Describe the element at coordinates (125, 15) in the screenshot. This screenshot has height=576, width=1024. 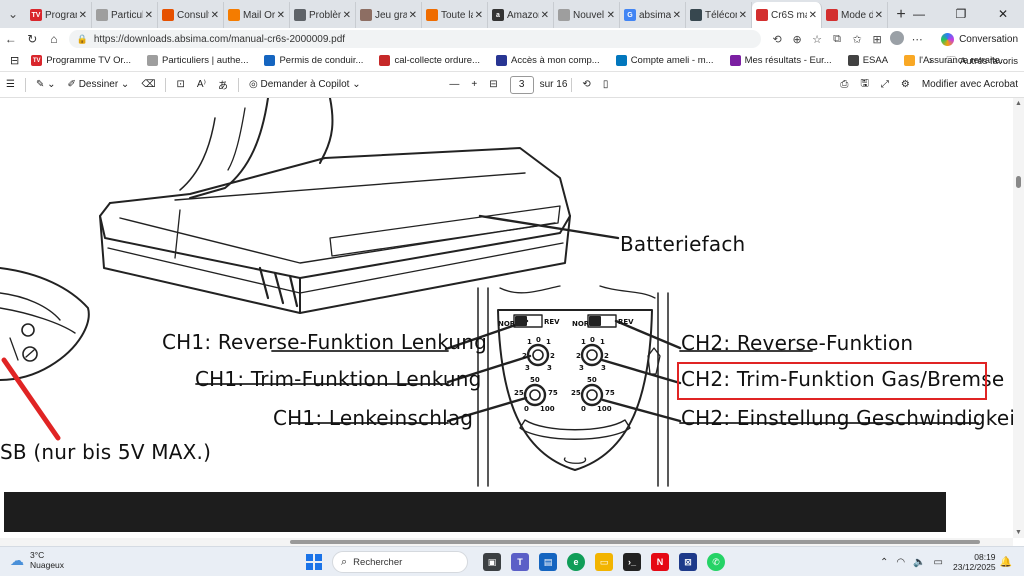
I see `browser-tab: Particulie✕` at that location.